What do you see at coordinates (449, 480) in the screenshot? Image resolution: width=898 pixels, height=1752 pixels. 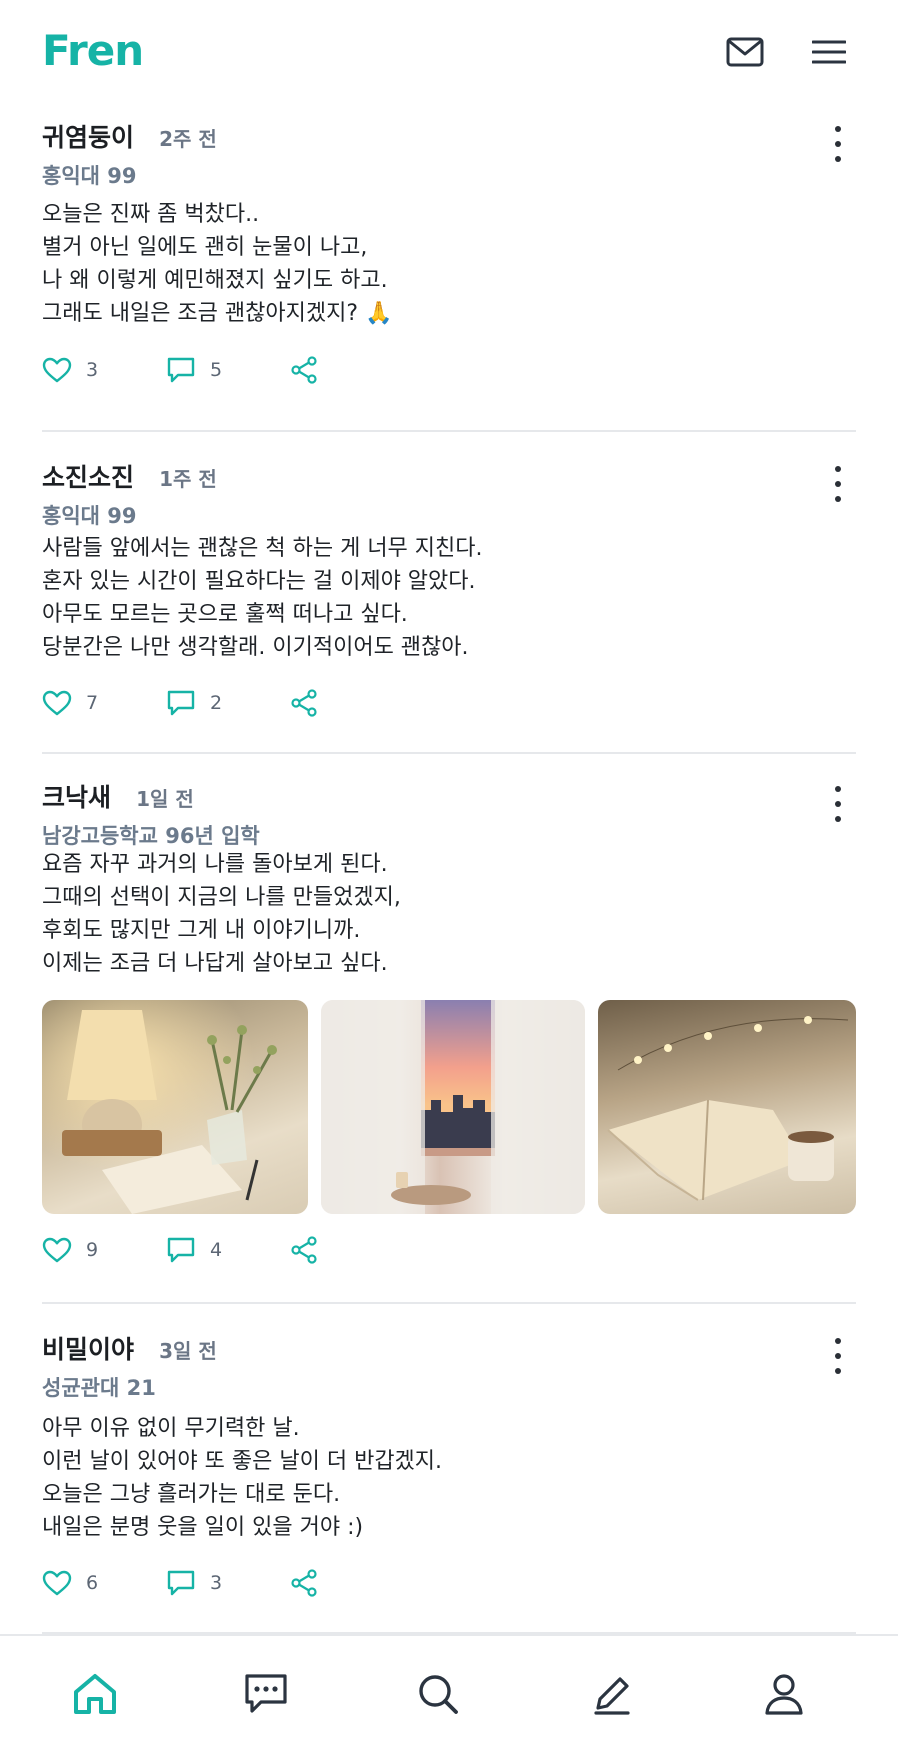 I see `post-header: 소진소진 1주 전 홍익대 99` at bounding box center [449, 480].